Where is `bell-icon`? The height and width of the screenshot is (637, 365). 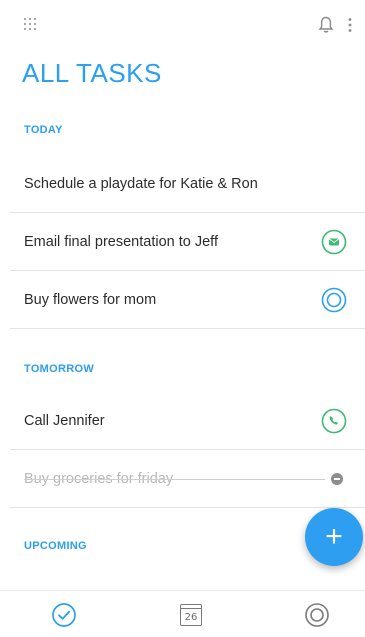 bell-icon is located at coordinates (326, 25).